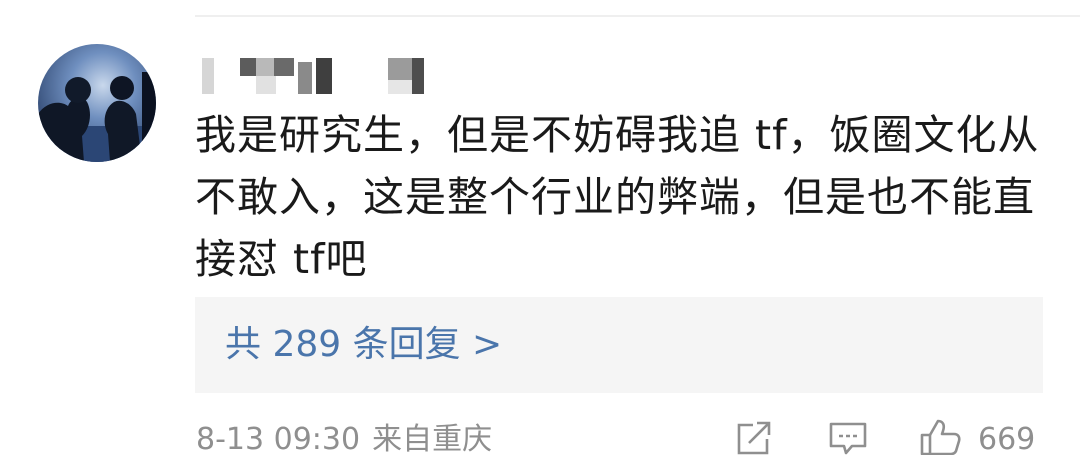  What do you see at coordinates (1007, 439) in the screenshot?
I see `like-count: 669` at bounding box center [1007, 439].